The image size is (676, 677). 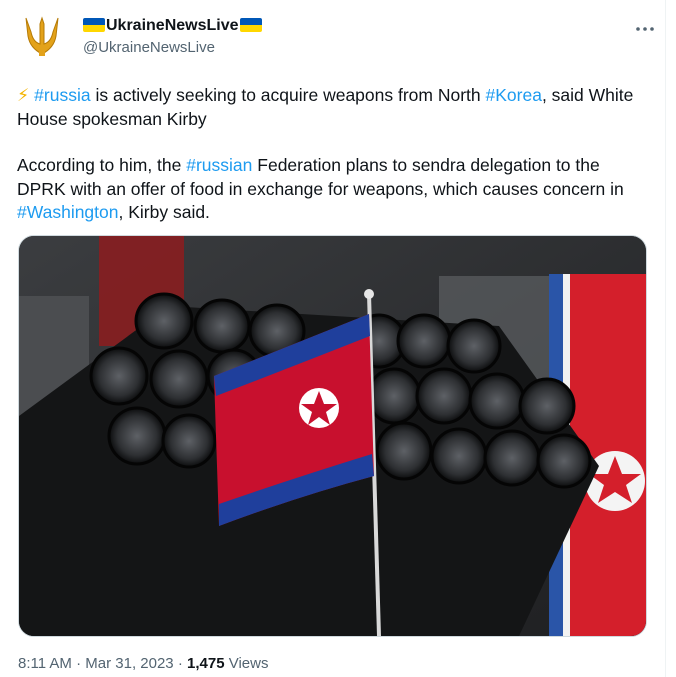 I want to click on avatar, so click(x=42, y=36).